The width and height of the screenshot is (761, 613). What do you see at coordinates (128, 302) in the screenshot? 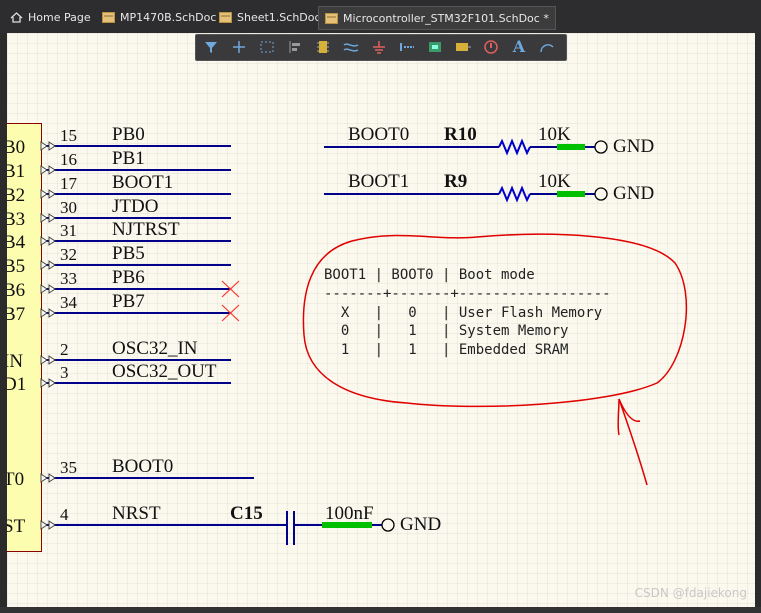
I see `net-label: PB7` at bounding box center [128, 302].